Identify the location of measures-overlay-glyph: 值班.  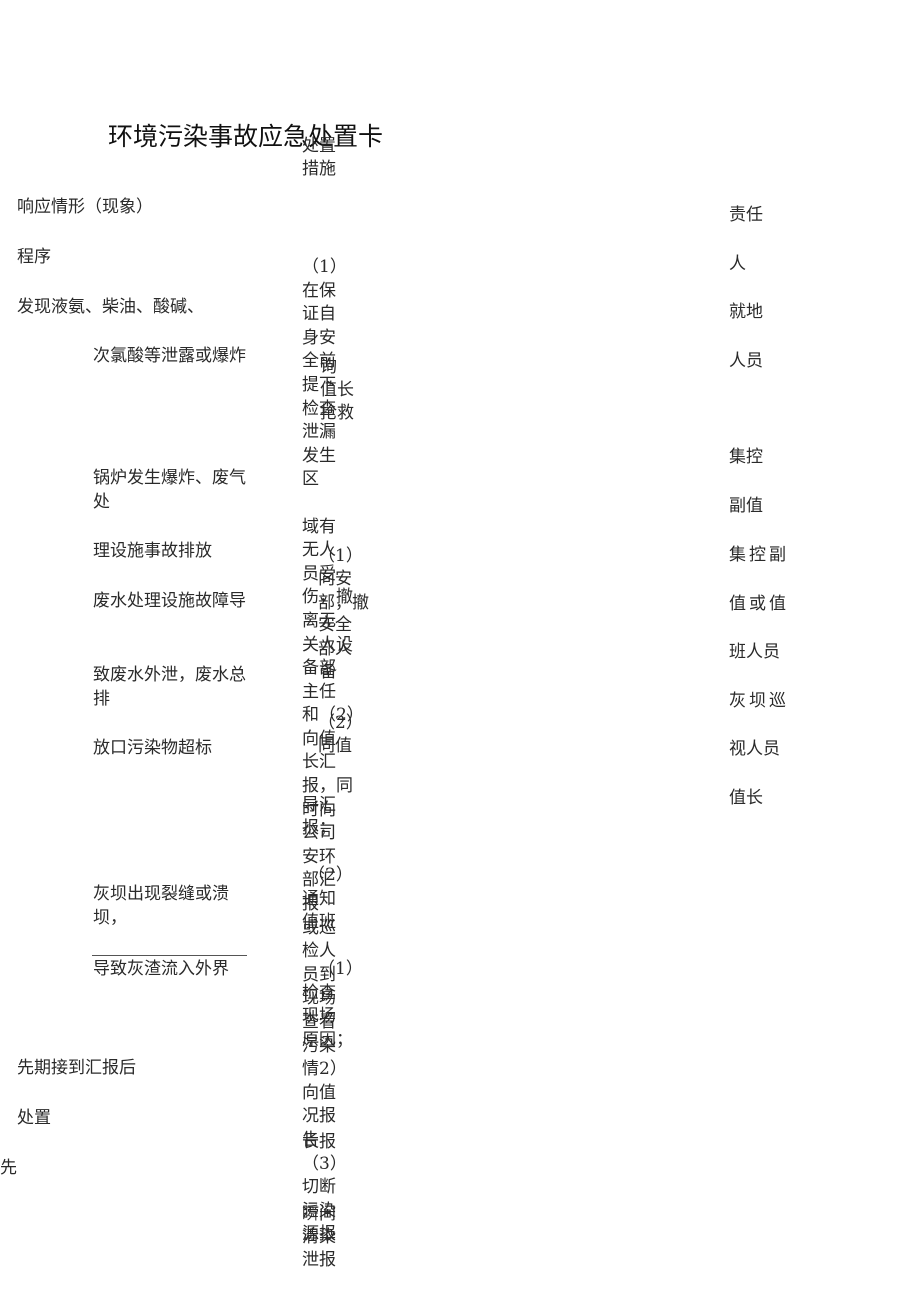
(319, 922).